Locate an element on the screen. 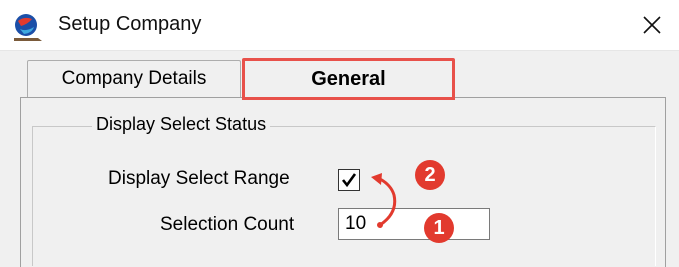 This screenshot has width=679, height=267. checkmark-icon is located at coordinates (349, 180).